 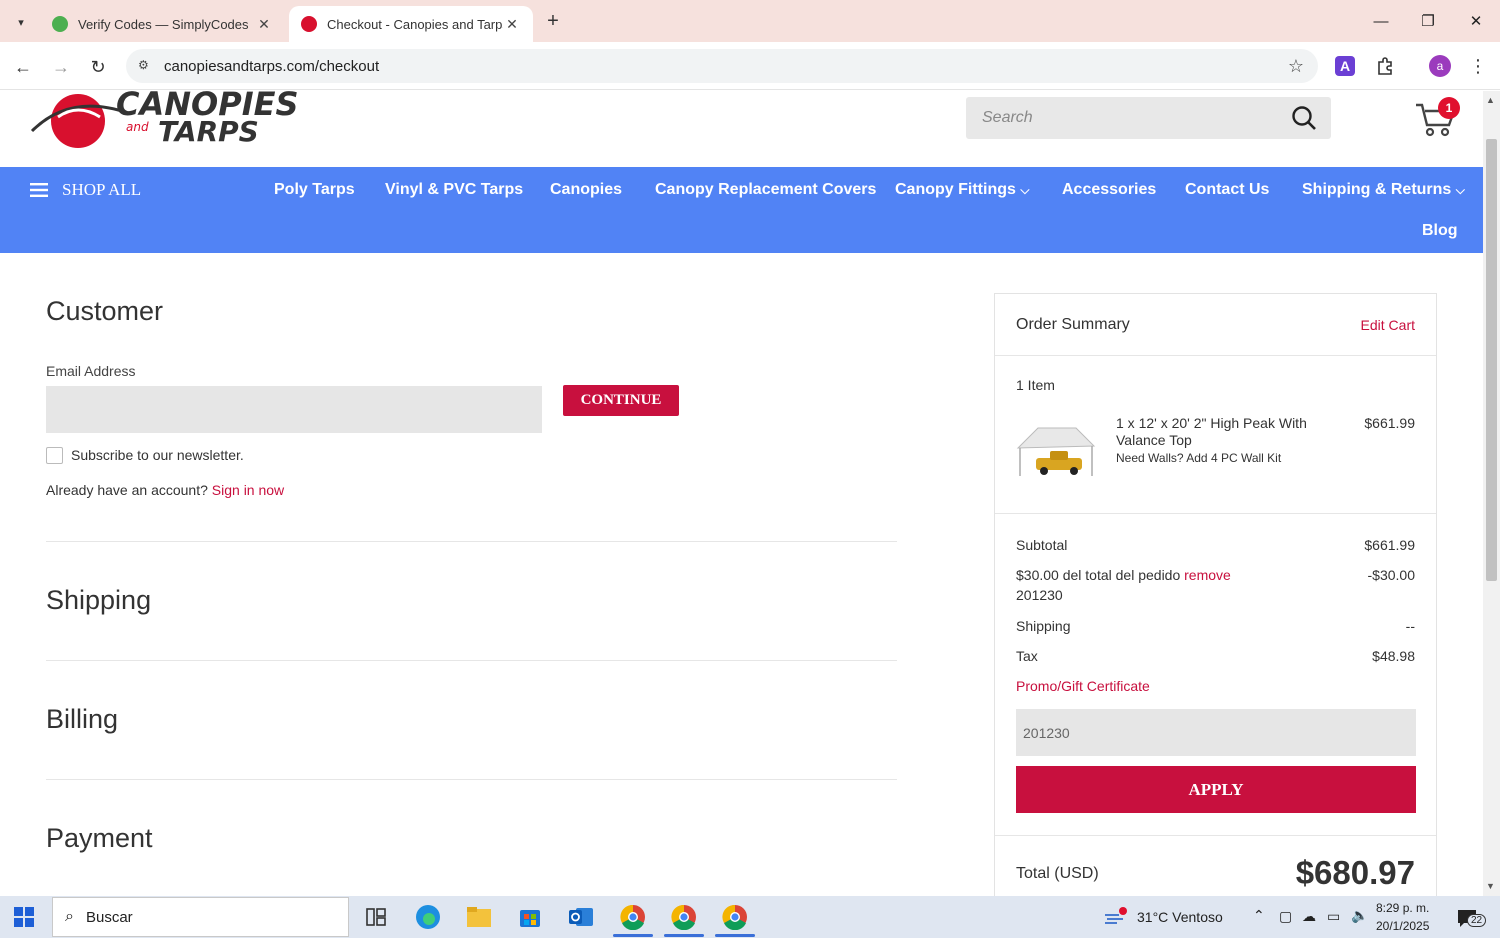 I want to click on scrollbar-thumb, so click(x=1491, y=360).